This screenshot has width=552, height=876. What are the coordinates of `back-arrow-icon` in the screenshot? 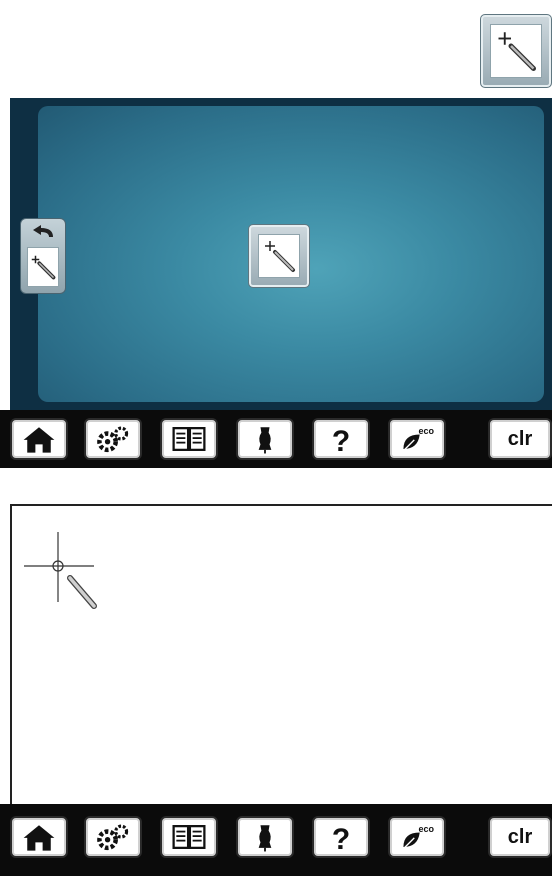 It's located at (43, 231).